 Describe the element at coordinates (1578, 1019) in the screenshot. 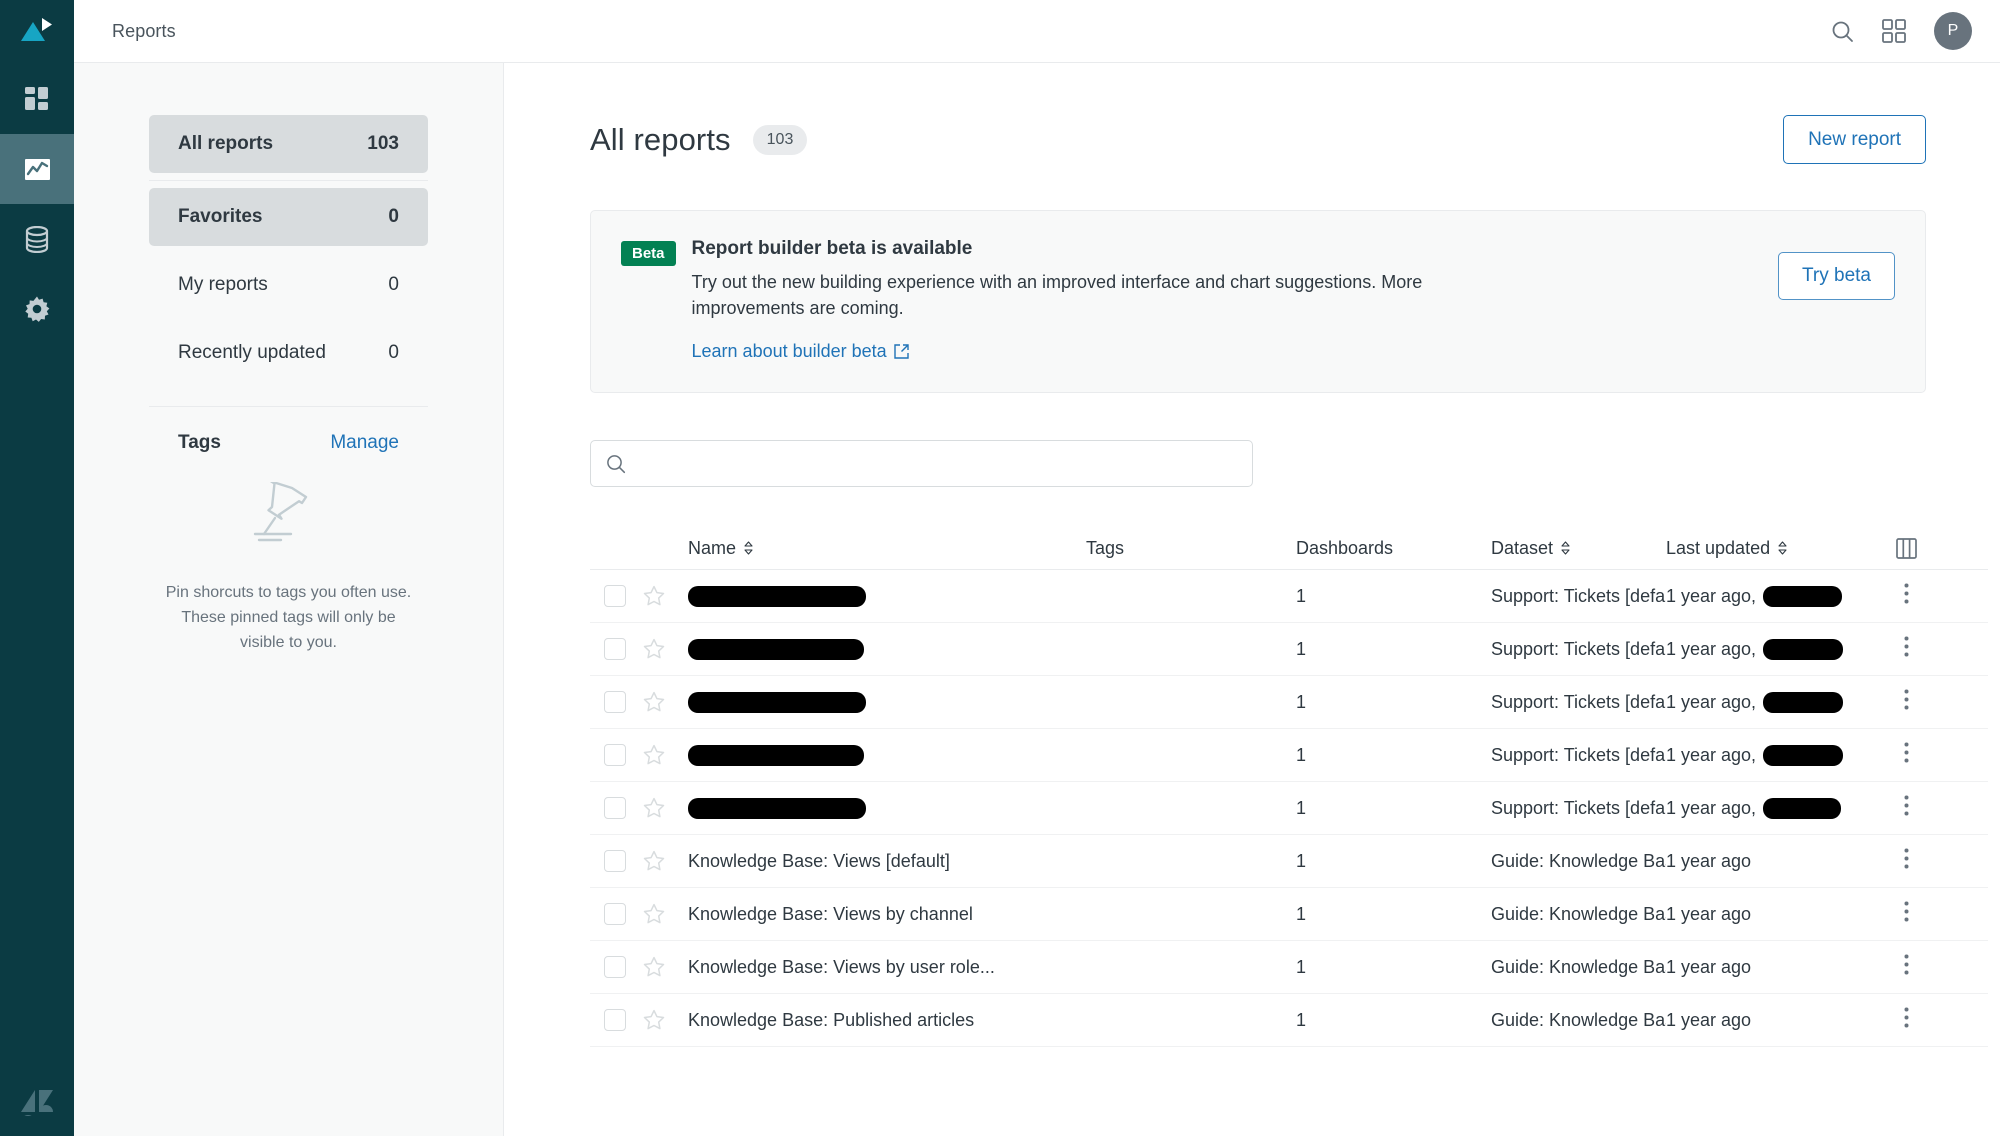

I see `row-dataset: Guide: Knowledge Base` at that location.